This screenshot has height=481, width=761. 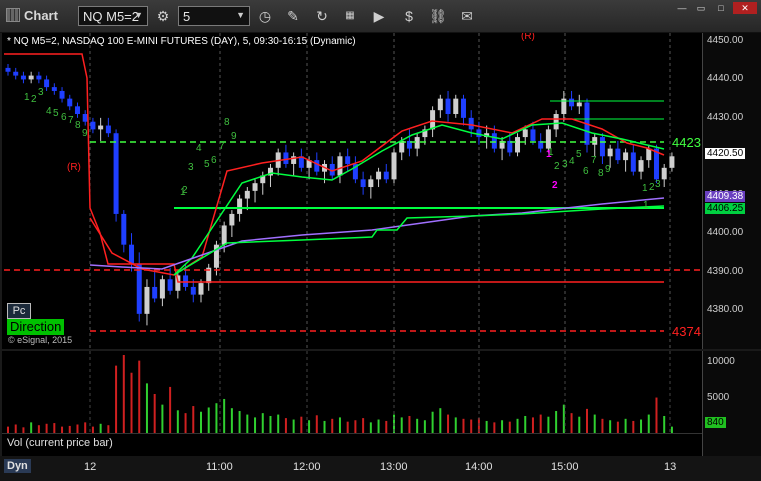 I want to click on play-icon: ▶, so click(x=379, y=16).